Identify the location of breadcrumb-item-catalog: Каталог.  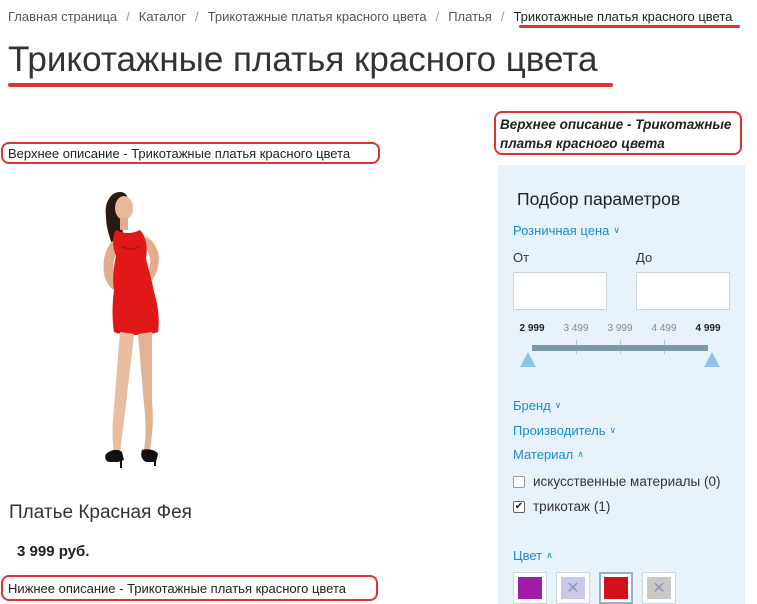
(162, 16).